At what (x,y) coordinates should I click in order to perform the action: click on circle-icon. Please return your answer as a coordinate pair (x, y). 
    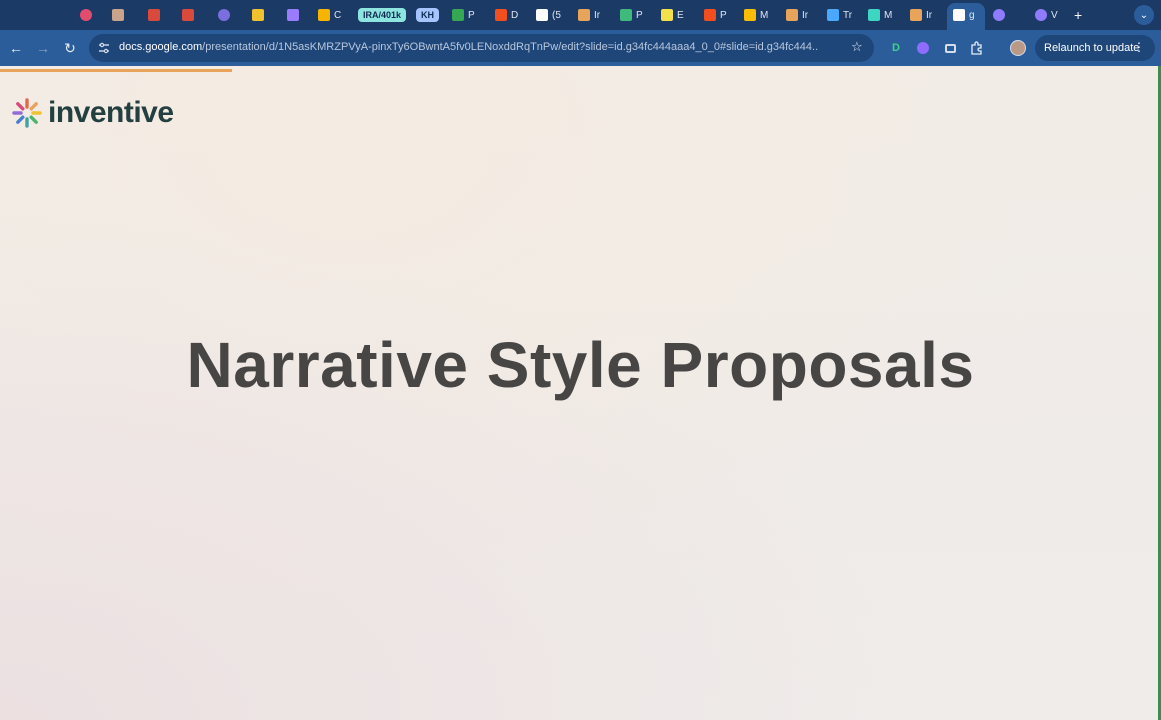
    Looking at the image, I should click on (224, 15).